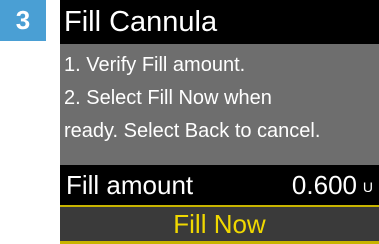  I want to click on step-number-badge: 3, so click(23, 20).